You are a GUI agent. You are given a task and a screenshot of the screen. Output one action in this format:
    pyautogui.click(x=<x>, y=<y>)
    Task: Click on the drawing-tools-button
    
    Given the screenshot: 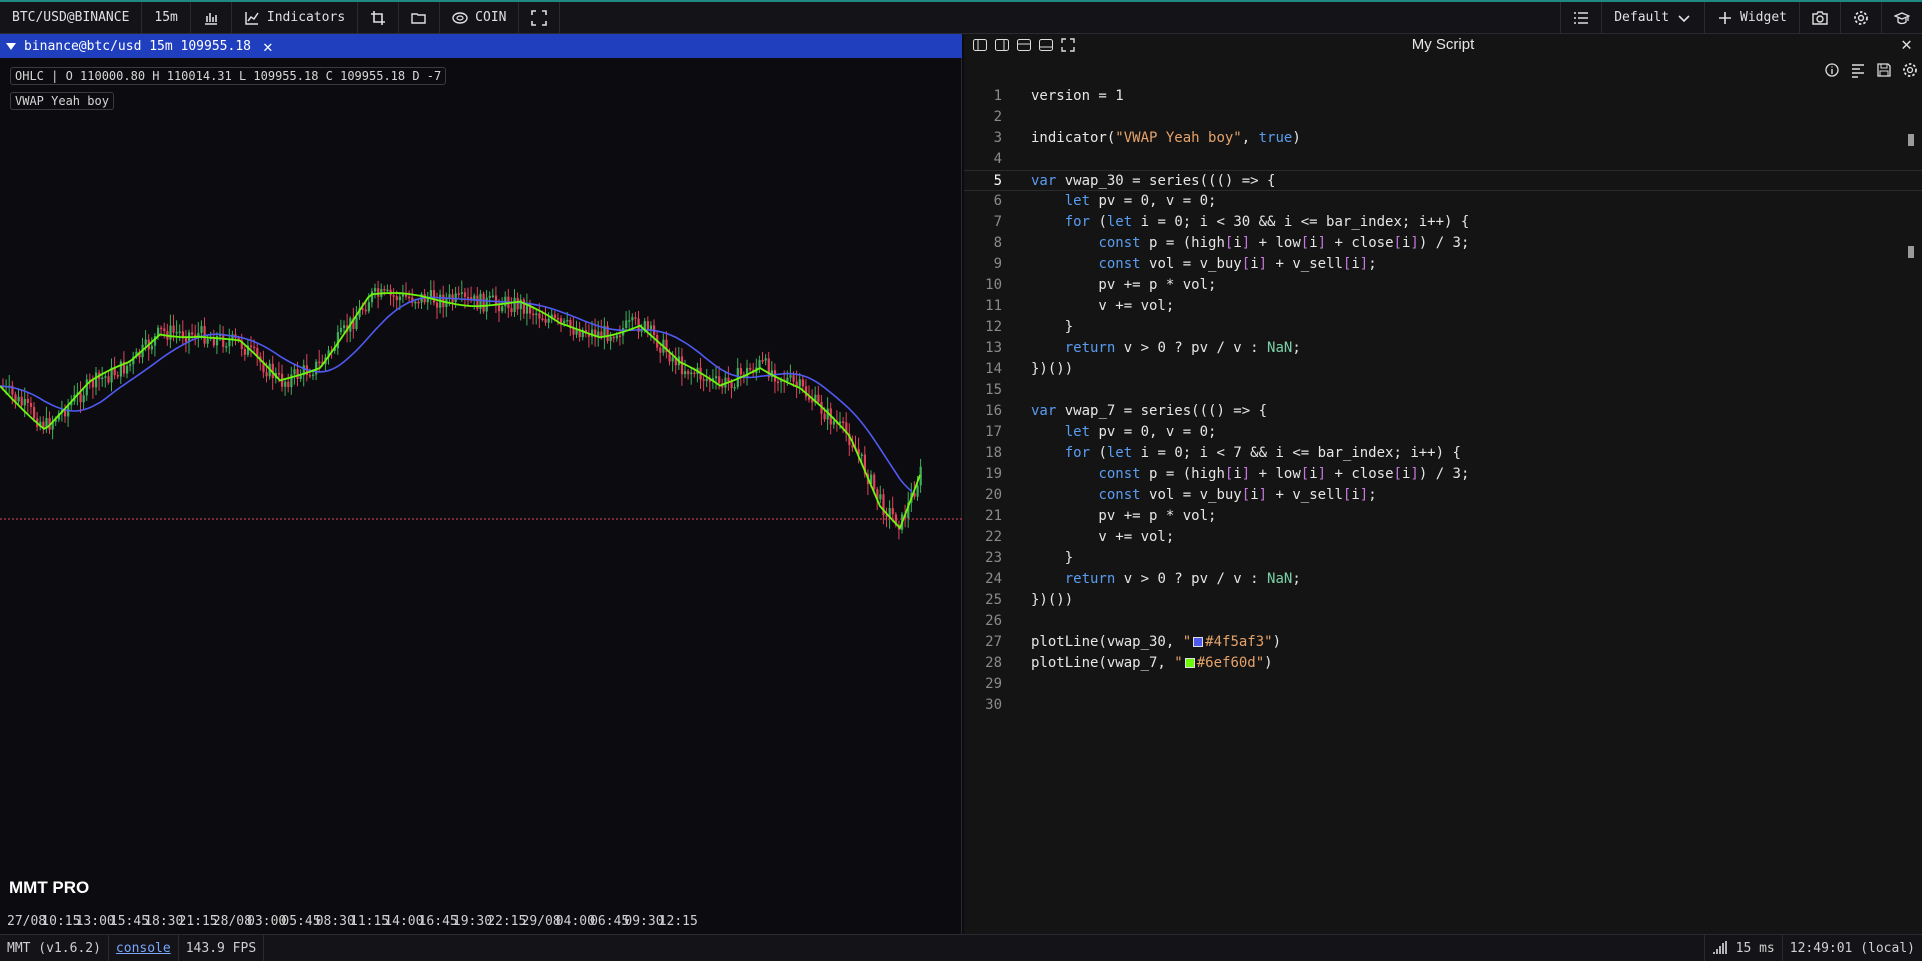 What is the action you would take?
    pyautogui.click(x=379, y=17)
    